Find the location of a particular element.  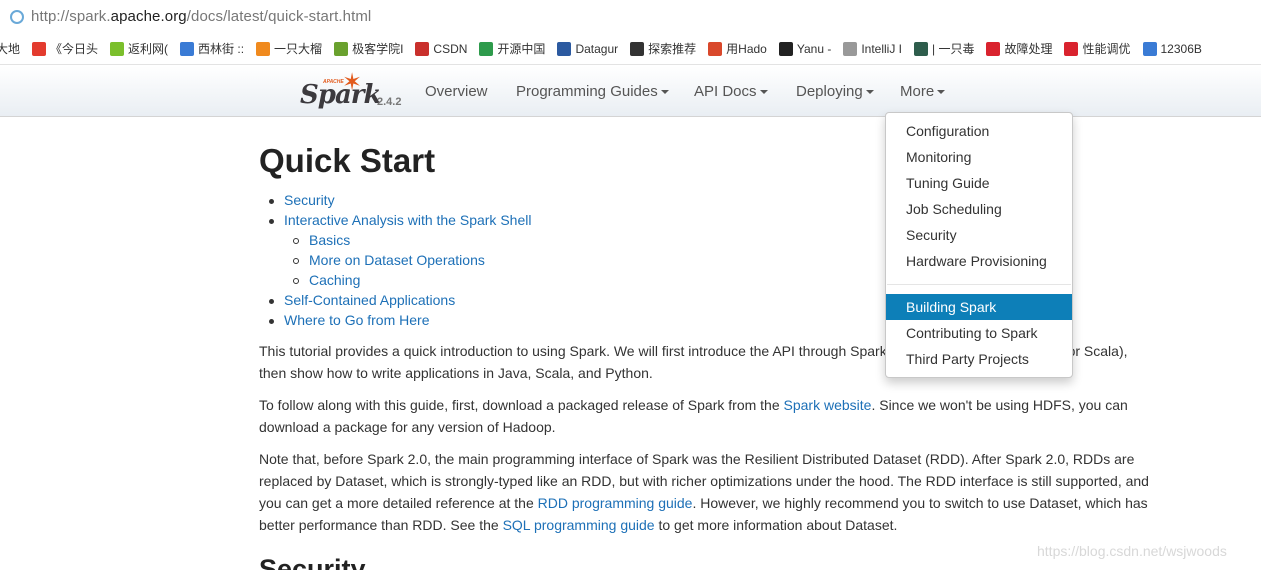

dataset-line-4b: to get more information about Dataset. is located at coordinates (776, 525).